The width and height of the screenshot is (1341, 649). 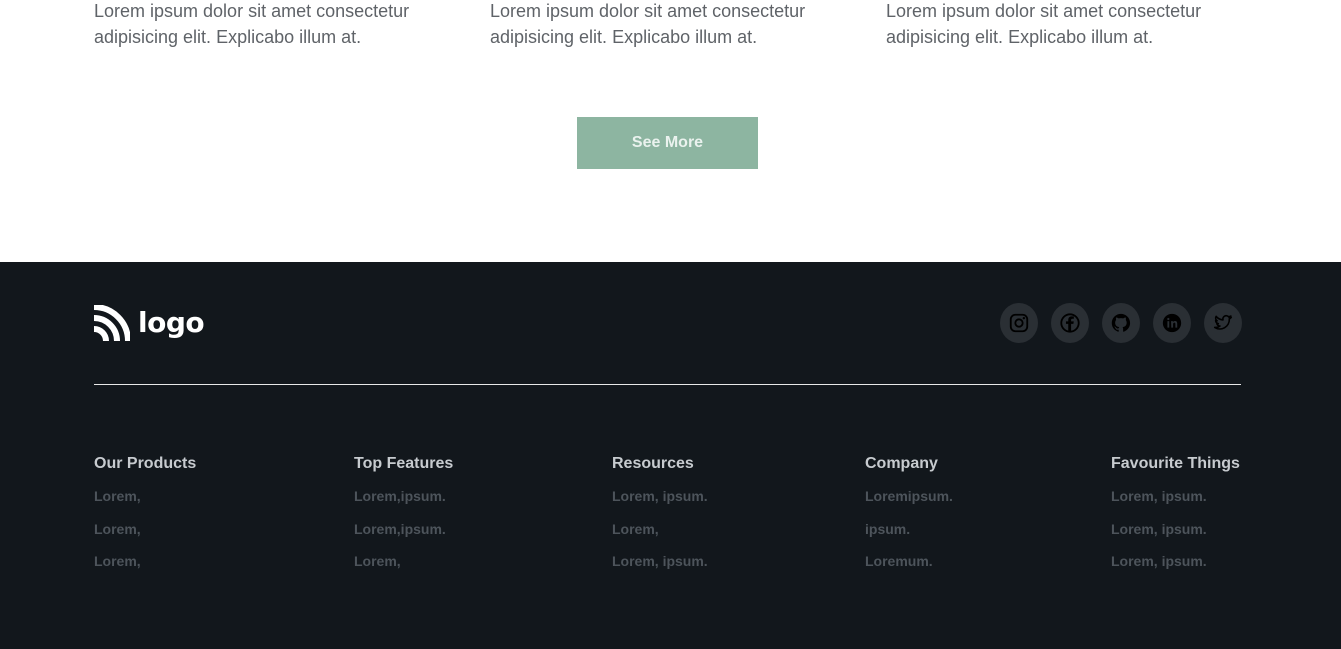 I want to click on facebook-link, so click(x=1070, y=323).